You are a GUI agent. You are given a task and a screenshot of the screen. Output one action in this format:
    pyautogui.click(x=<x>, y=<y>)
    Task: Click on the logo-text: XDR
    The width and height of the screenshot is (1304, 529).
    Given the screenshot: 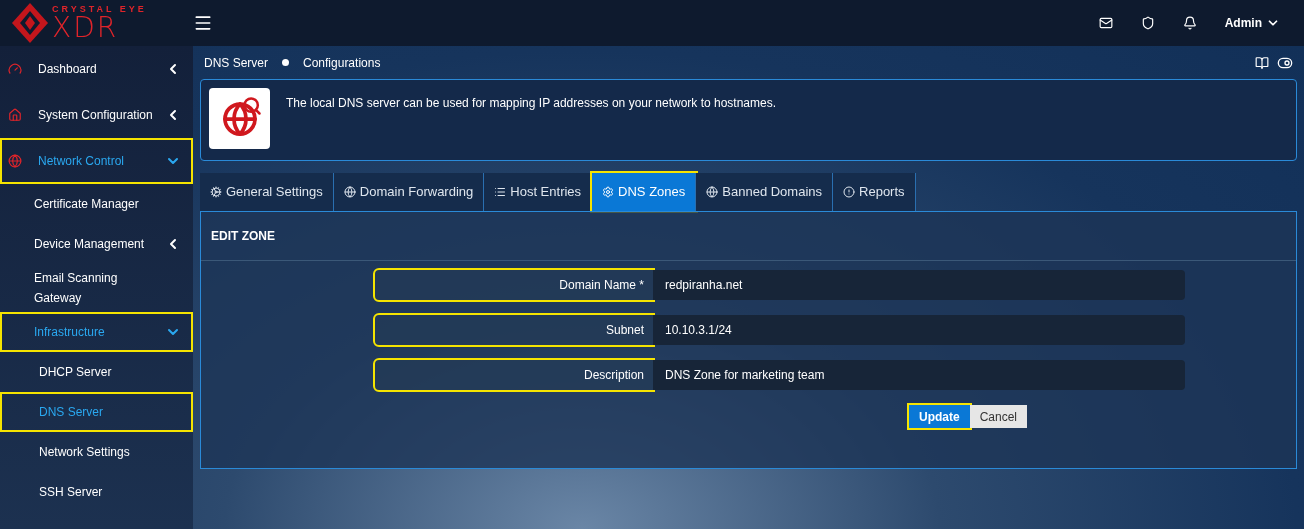 What is the action you would take?
    pyautogui.click(x=86, y=27)
    